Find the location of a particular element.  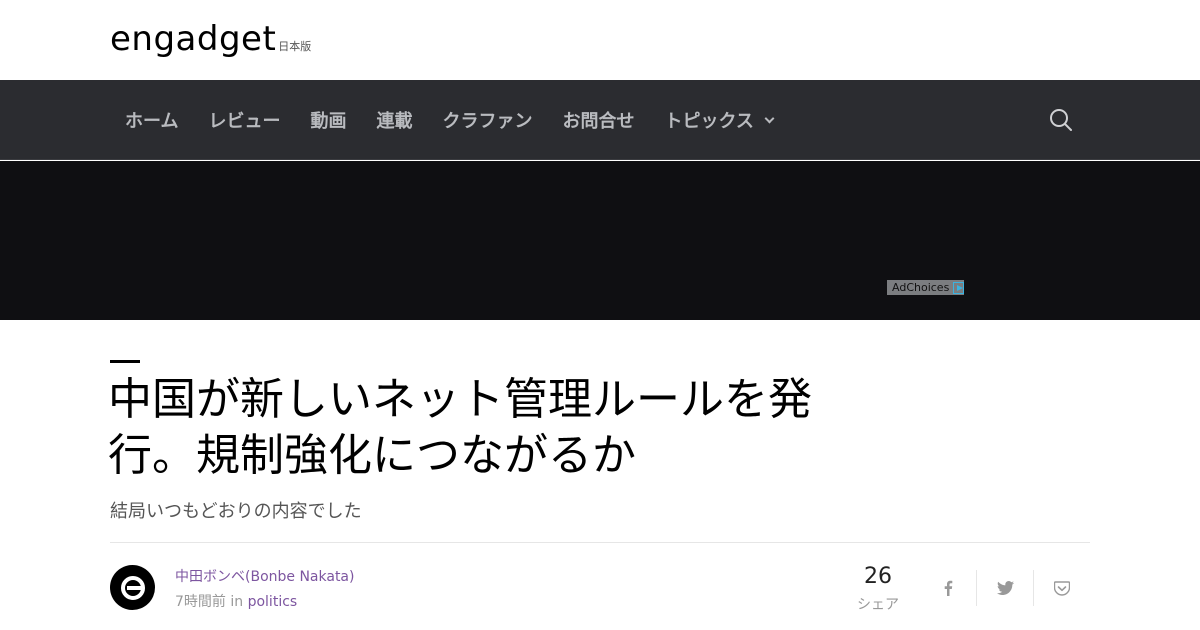

adchoices-badge: AdChoices is located at coordinates (925, 287).